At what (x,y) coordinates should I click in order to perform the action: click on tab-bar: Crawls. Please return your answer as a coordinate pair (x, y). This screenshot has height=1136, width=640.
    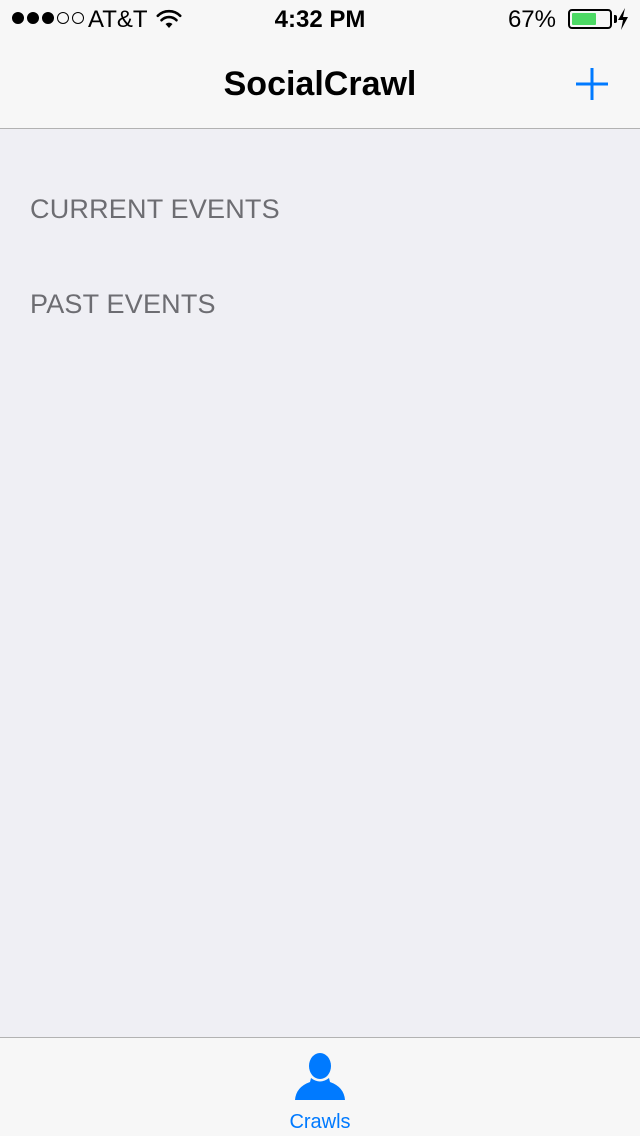
    Looking at the image, I should click on (320, 1086).